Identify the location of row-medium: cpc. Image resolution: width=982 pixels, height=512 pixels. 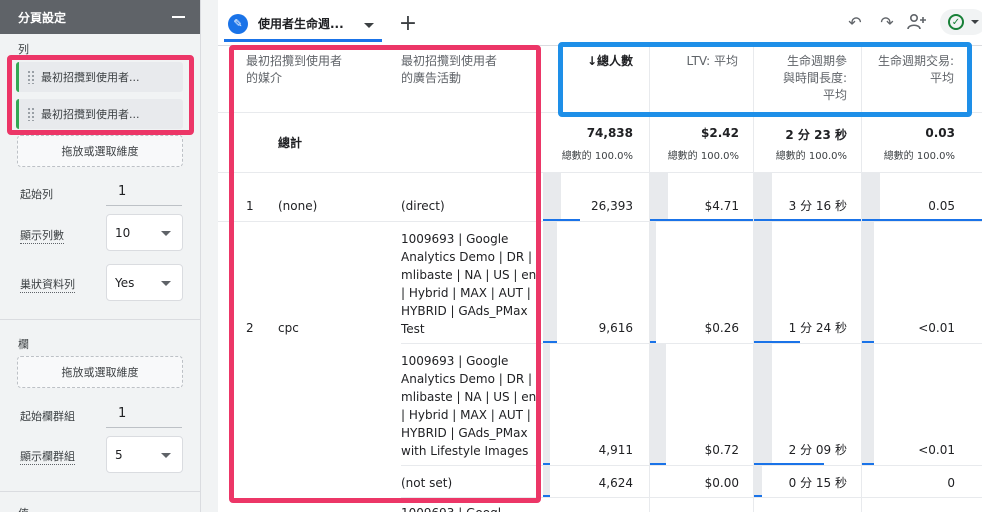
(288, 328).